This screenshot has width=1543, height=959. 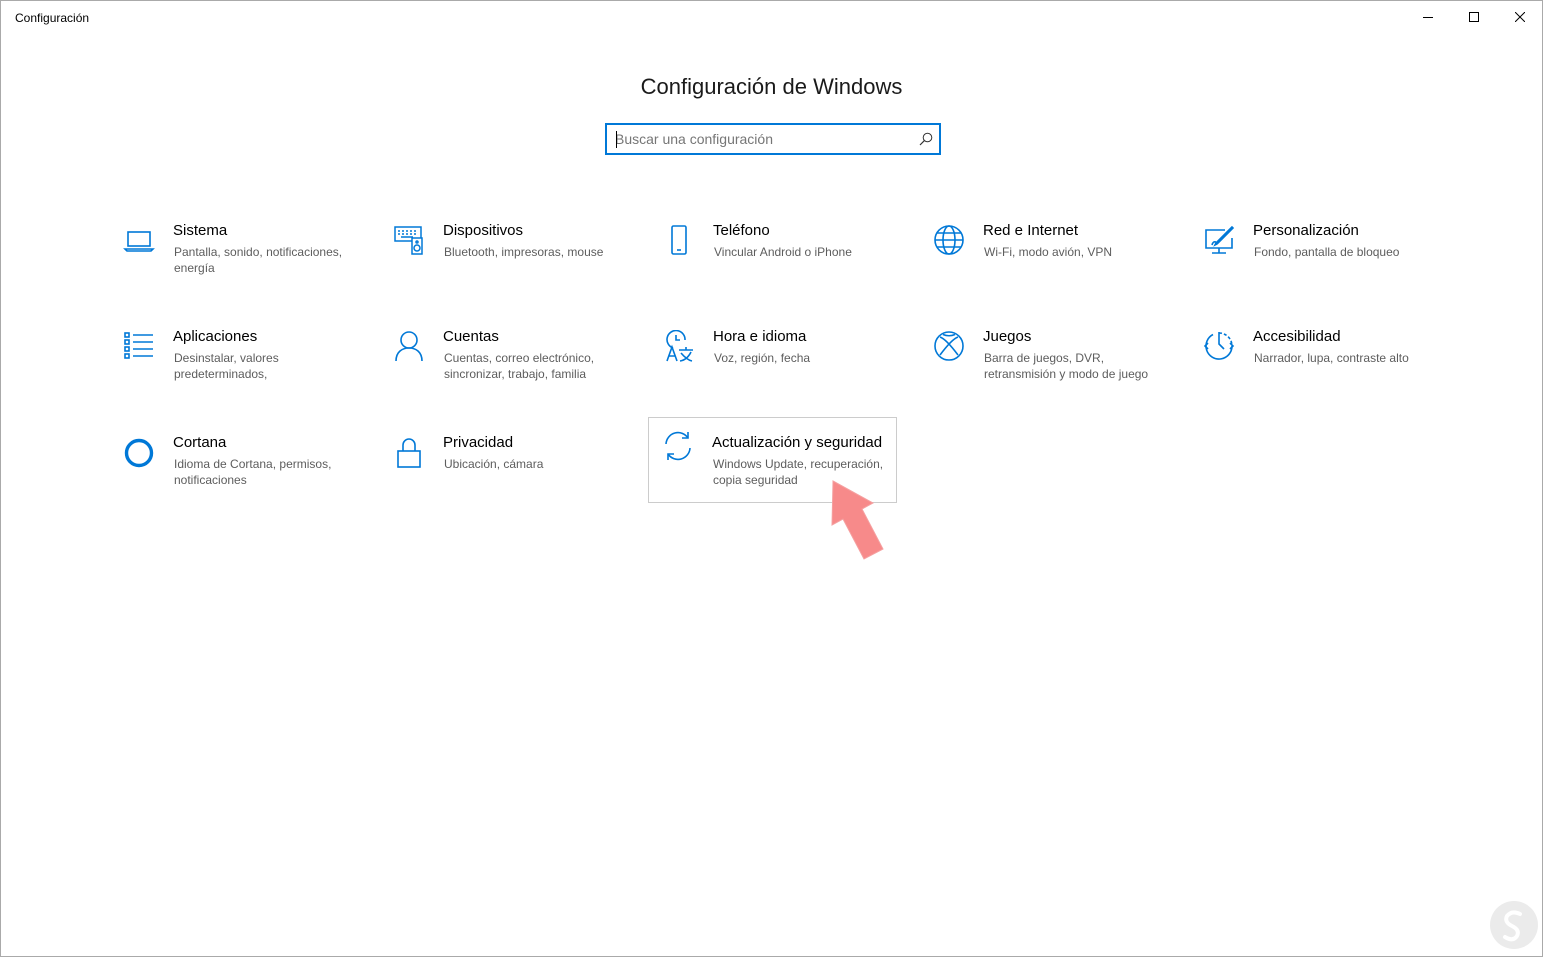 I want to click on category-description: Vincular Android o iPhone, so click(x=783, y=252).